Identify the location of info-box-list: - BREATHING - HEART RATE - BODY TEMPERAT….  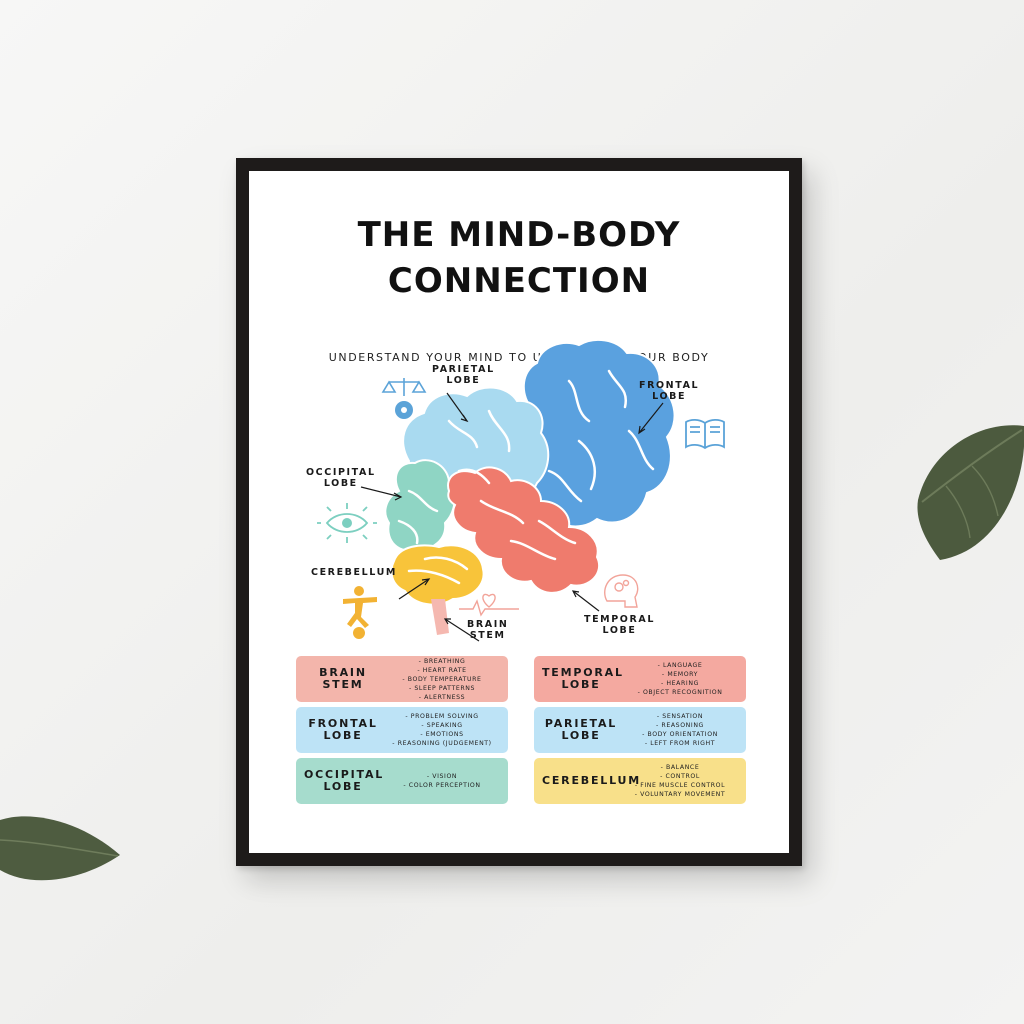
(442, 679).